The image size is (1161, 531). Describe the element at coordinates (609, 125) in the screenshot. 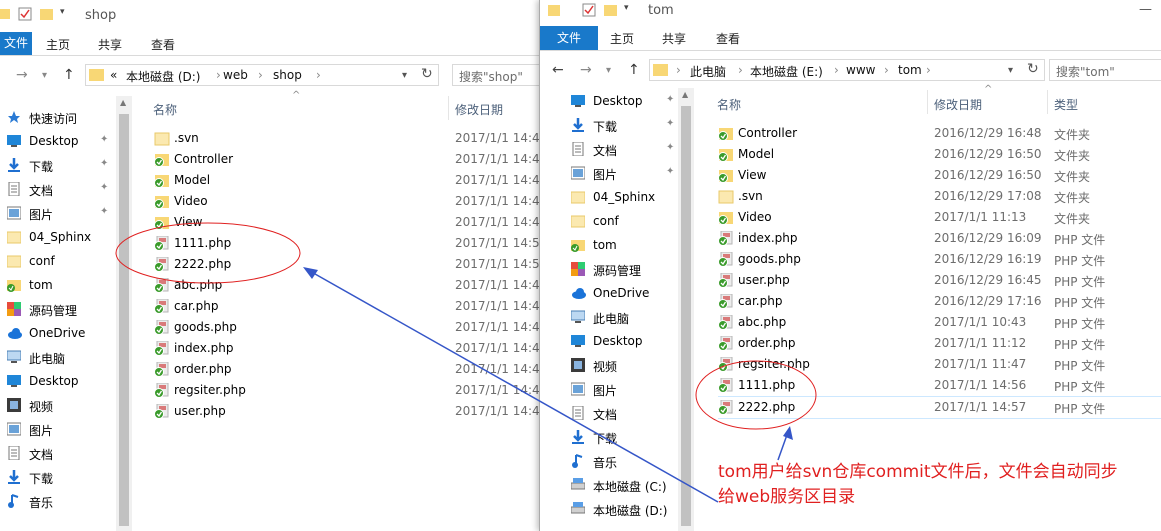

I see `sidebar-item: 下载 ✦` at that location.